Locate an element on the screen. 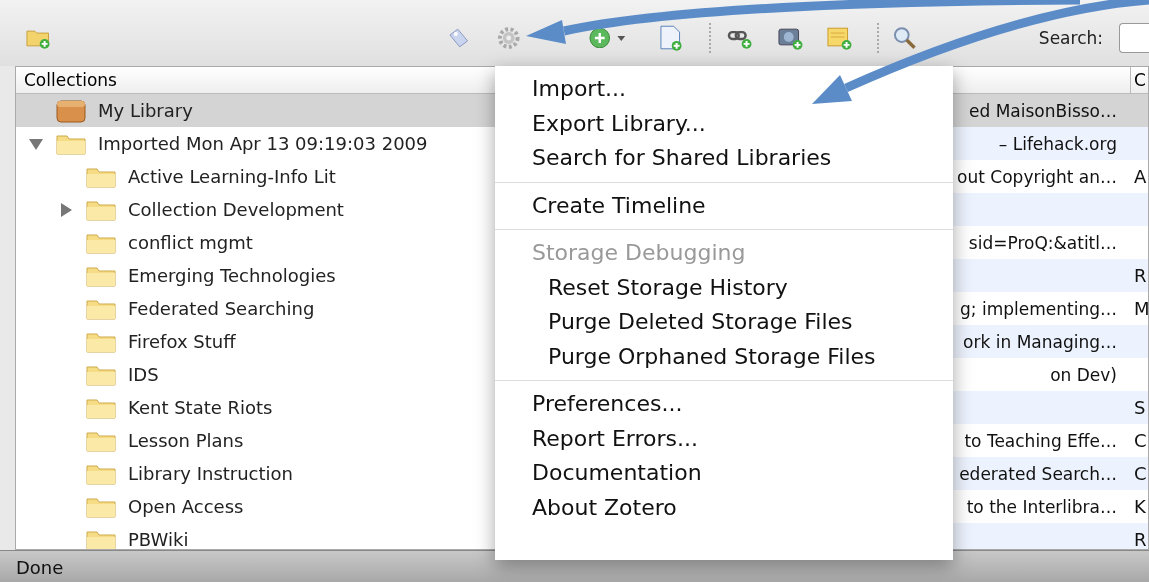  search-icon is located at coordinates (905, 38).